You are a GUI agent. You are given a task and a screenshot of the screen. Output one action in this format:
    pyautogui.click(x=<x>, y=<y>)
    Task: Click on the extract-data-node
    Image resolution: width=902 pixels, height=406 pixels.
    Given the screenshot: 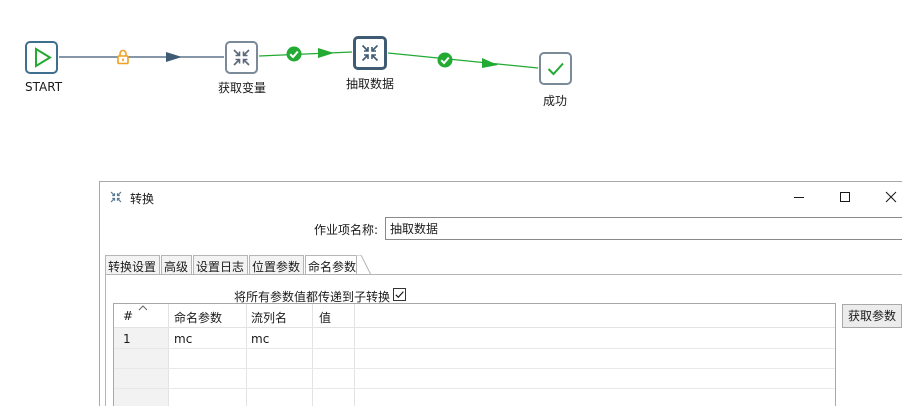 What is the action you would take?
    pyautogui.click(x=370, y=53)
    